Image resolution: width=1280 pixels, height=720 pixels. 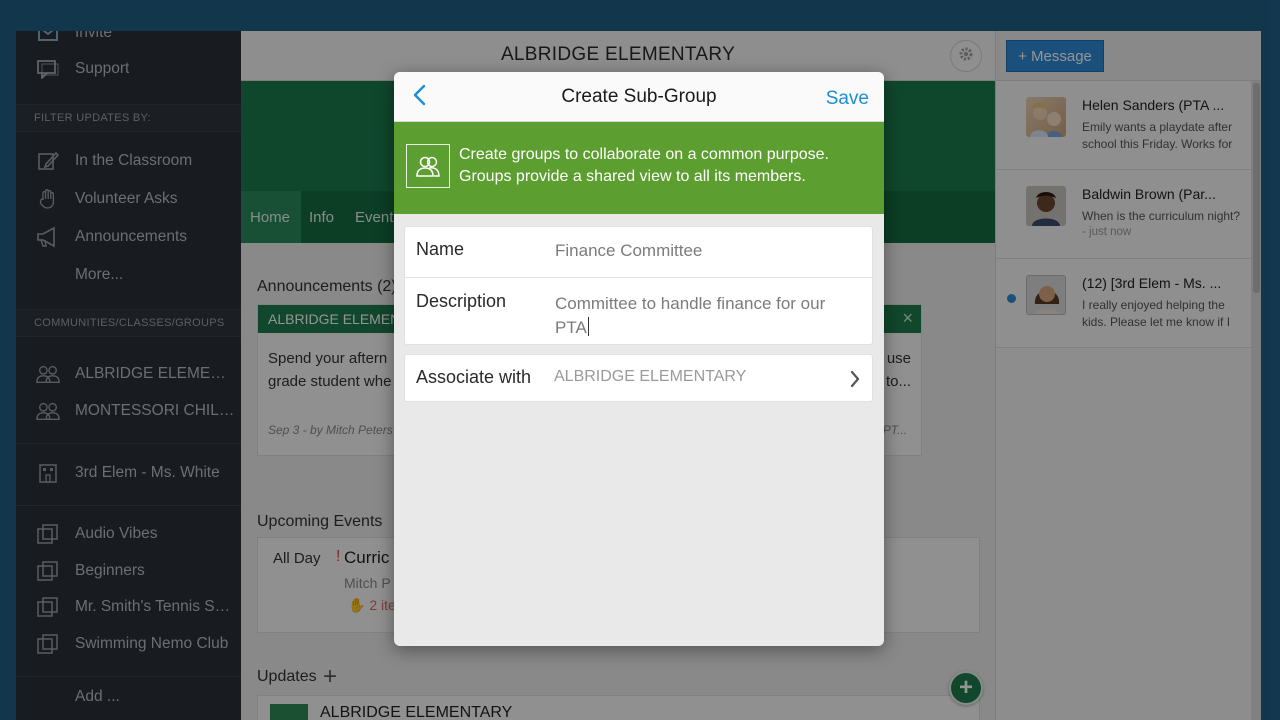 What do you see at coordinates (628, 251) in the screenshot?
I see `name-field: Finance Committee` at bounding box center [628, 251].